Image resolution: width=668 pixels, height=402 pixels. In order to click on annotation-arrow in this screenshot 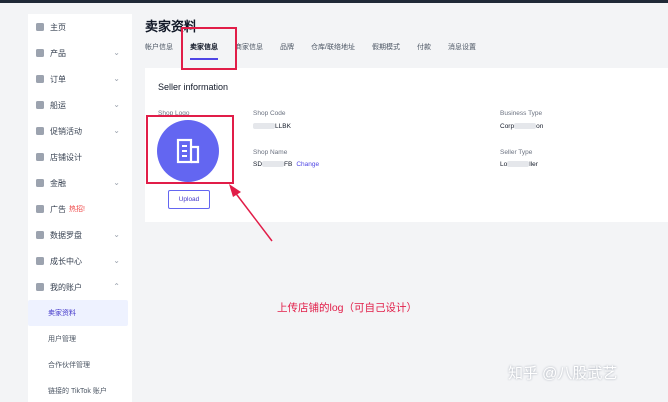, I will do `click(251, 213)`.